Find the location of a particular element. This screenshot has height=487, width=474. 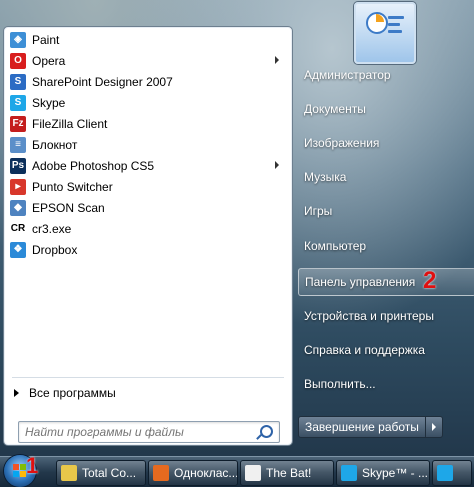

paint-icon: ◈ is located at coordinates (18, 39).